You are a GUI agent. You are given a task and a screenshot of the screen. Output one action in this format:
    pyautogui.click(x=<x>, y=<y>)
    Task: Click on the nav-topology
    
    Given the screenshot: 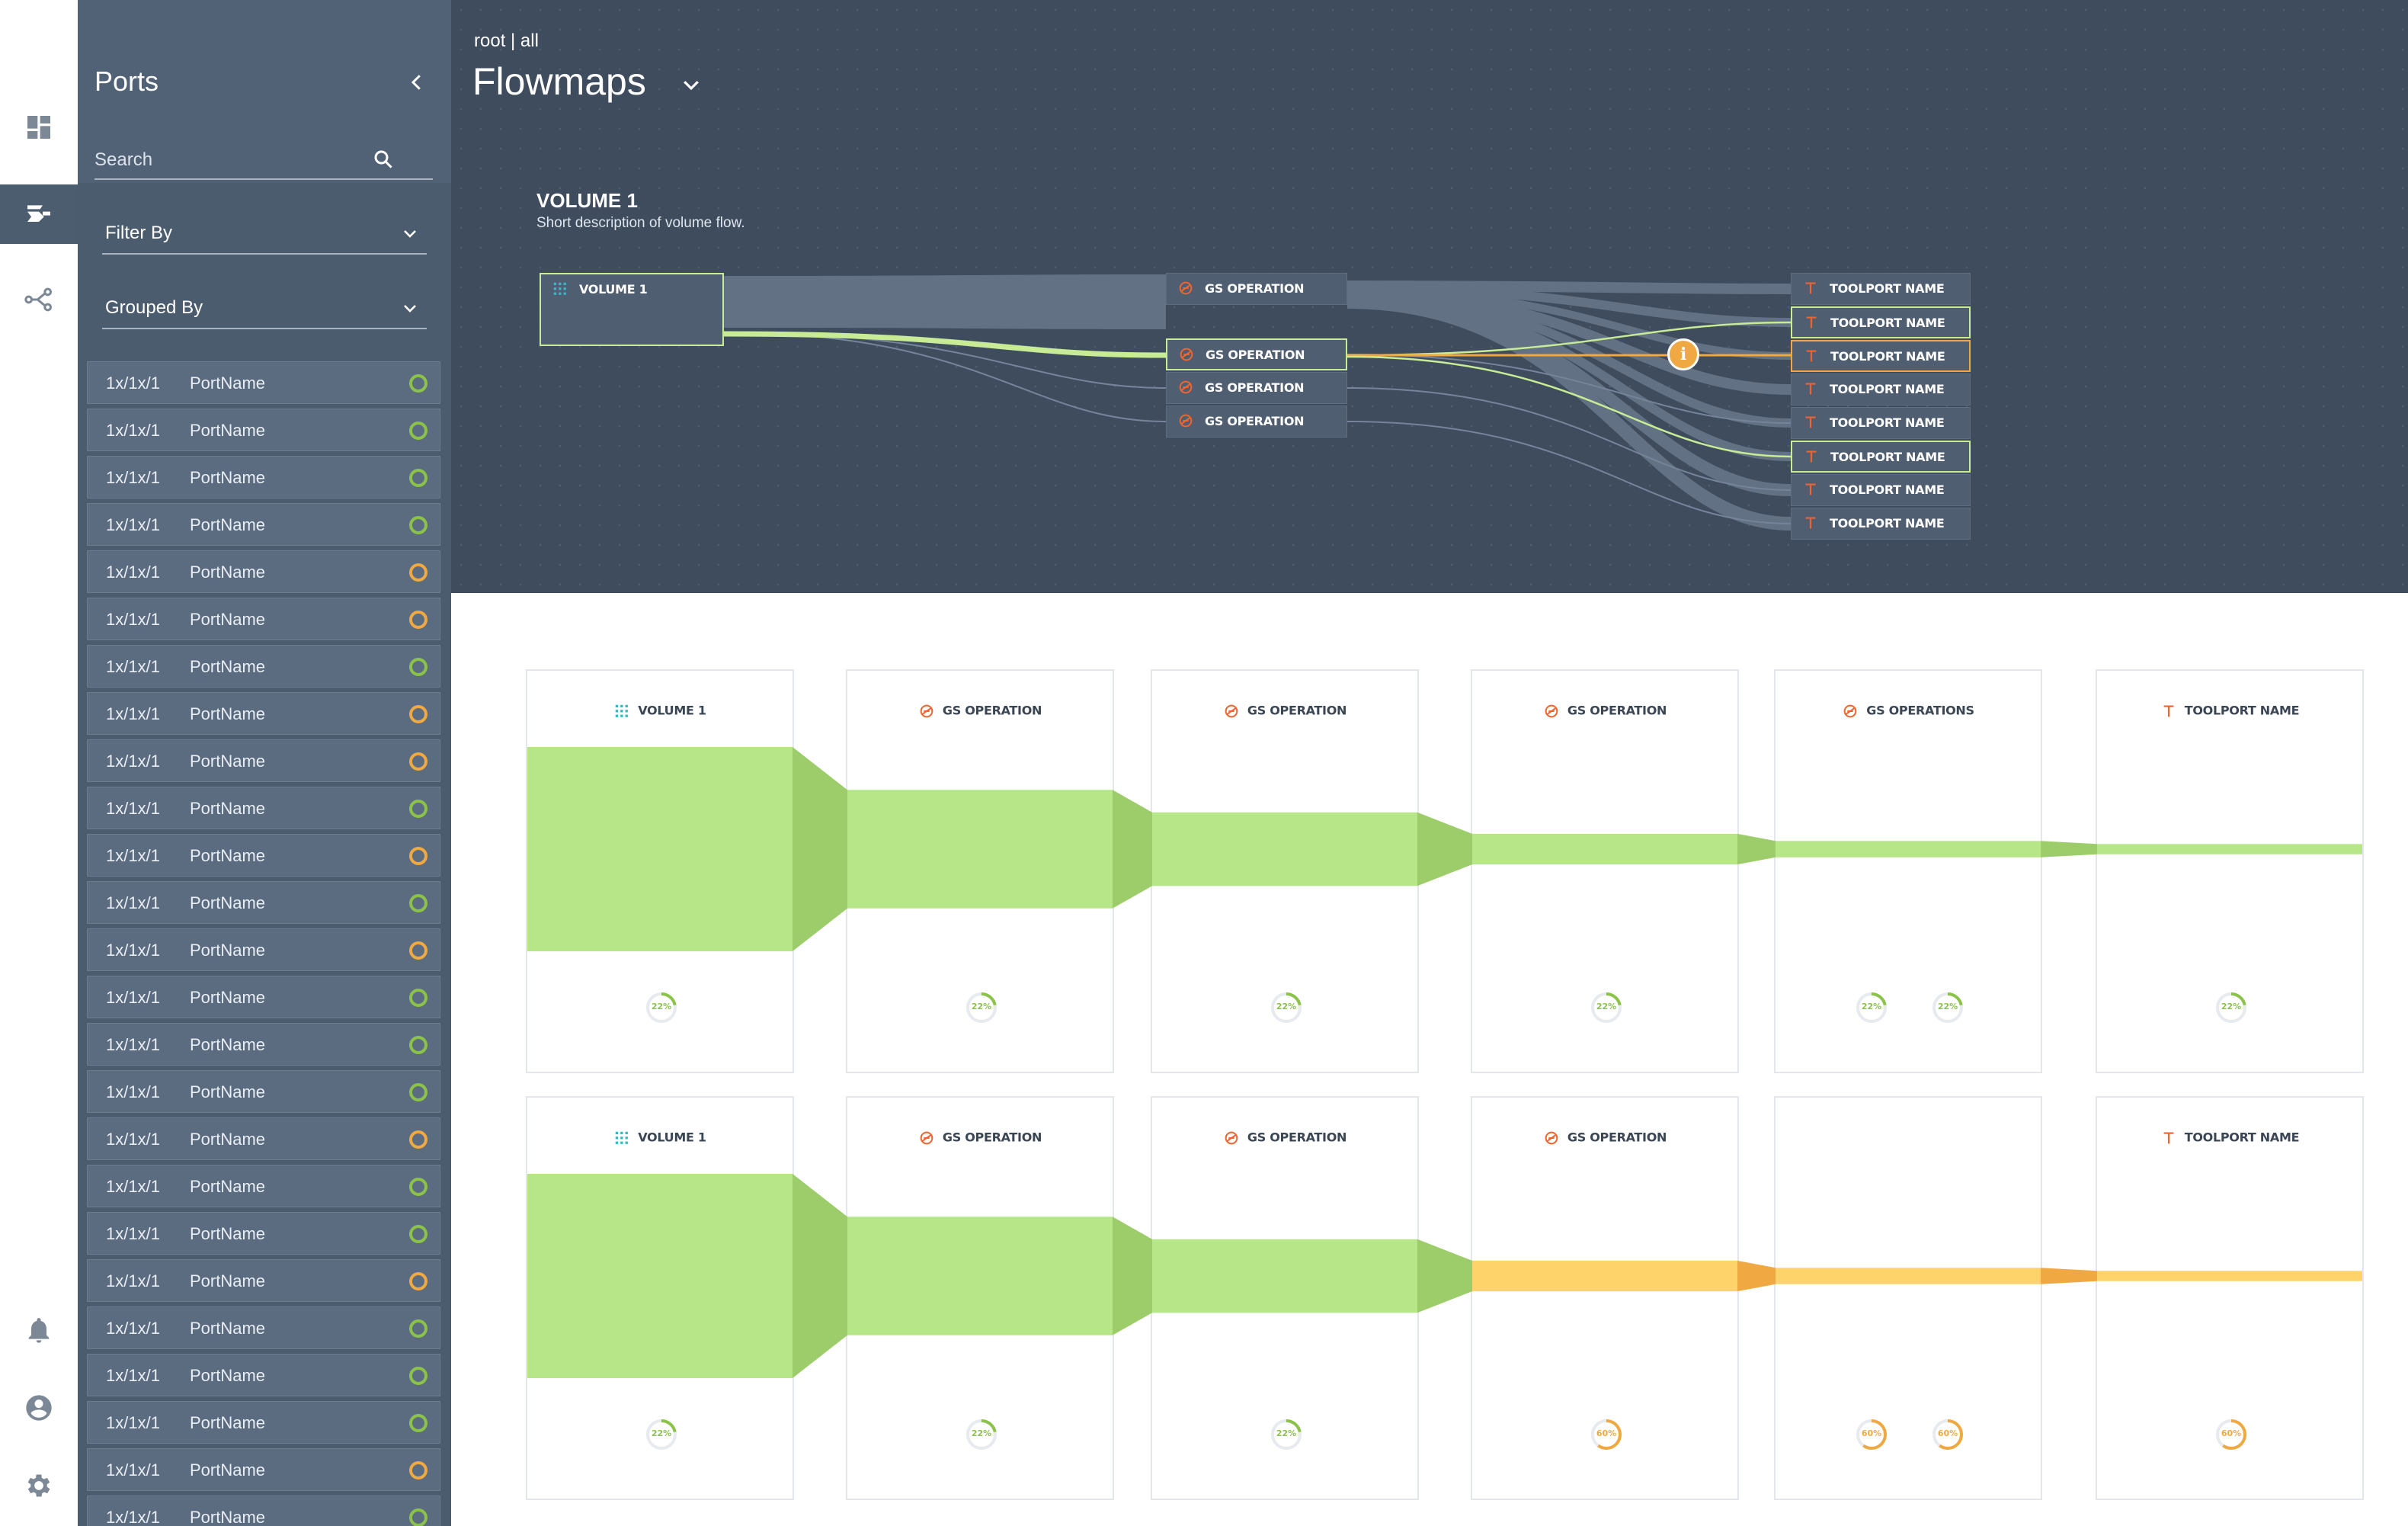 What is the action you would take?
    pyautogui.click(x=39, y=299)
    